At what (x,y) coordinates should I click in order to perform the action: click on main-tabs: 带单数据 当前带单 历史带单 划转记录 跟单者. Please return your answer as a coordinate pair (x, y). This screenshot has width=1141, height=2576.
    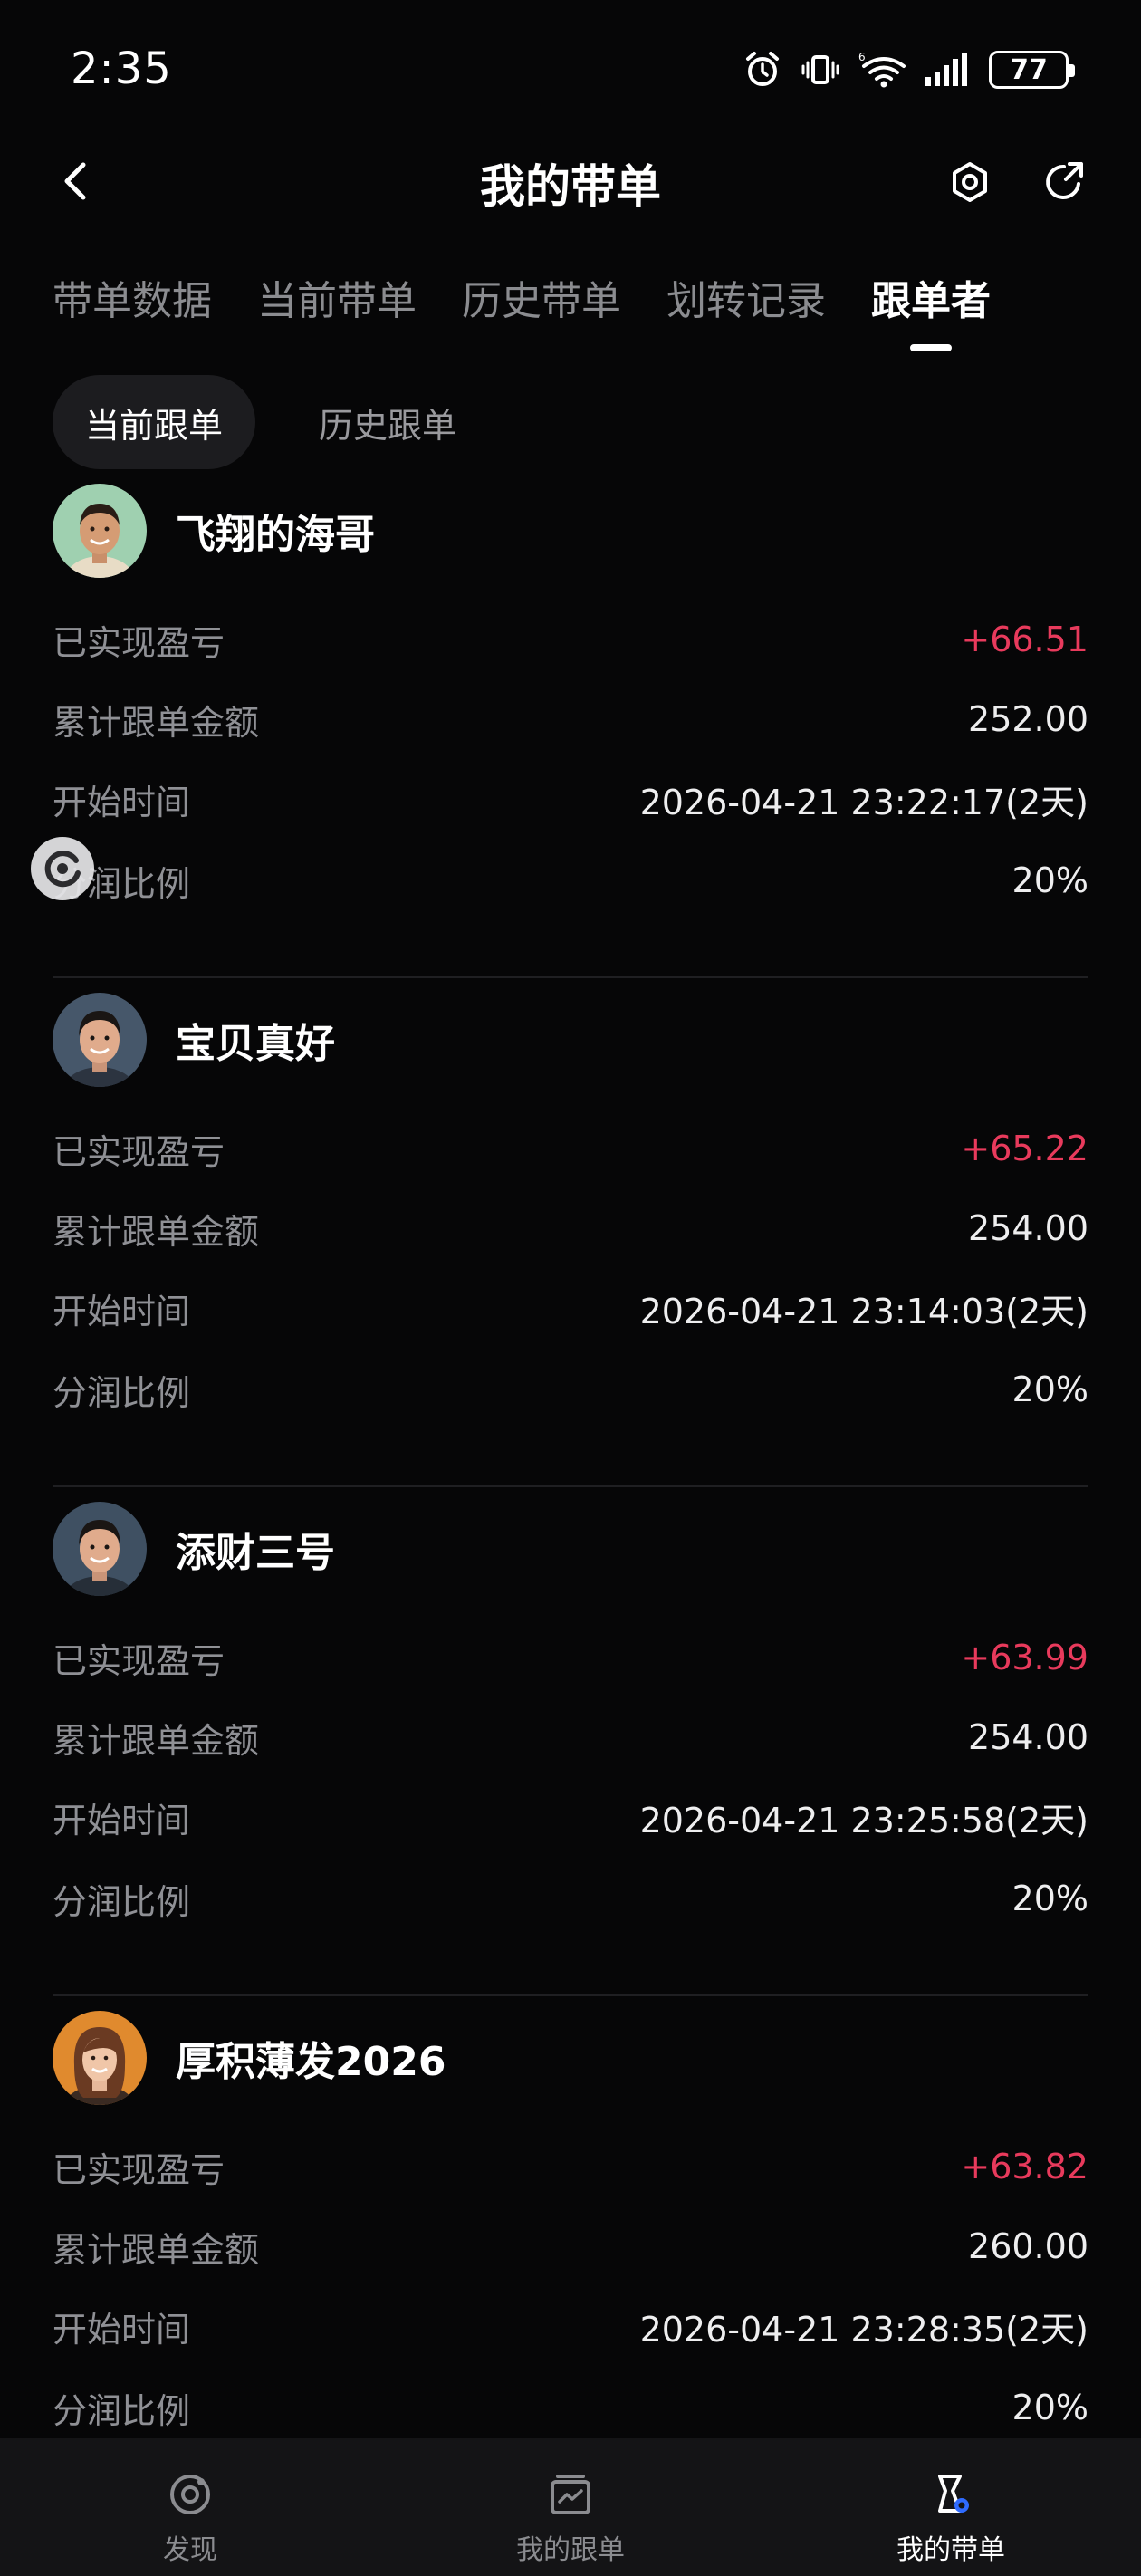
    Looking at the image, I should click on (522, 314).